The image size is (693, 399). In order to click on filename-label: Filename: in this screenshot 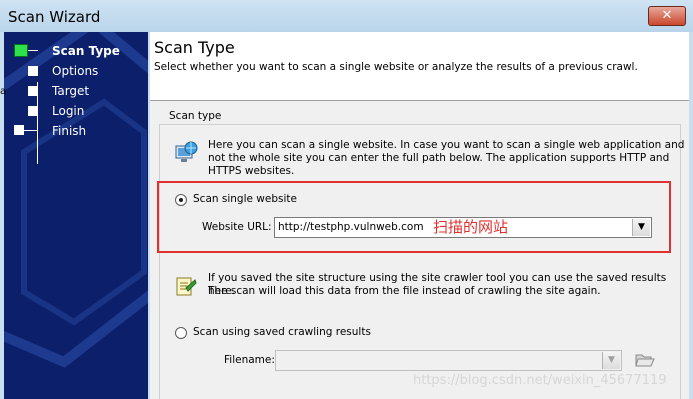, I will do `click(249, 360)`.